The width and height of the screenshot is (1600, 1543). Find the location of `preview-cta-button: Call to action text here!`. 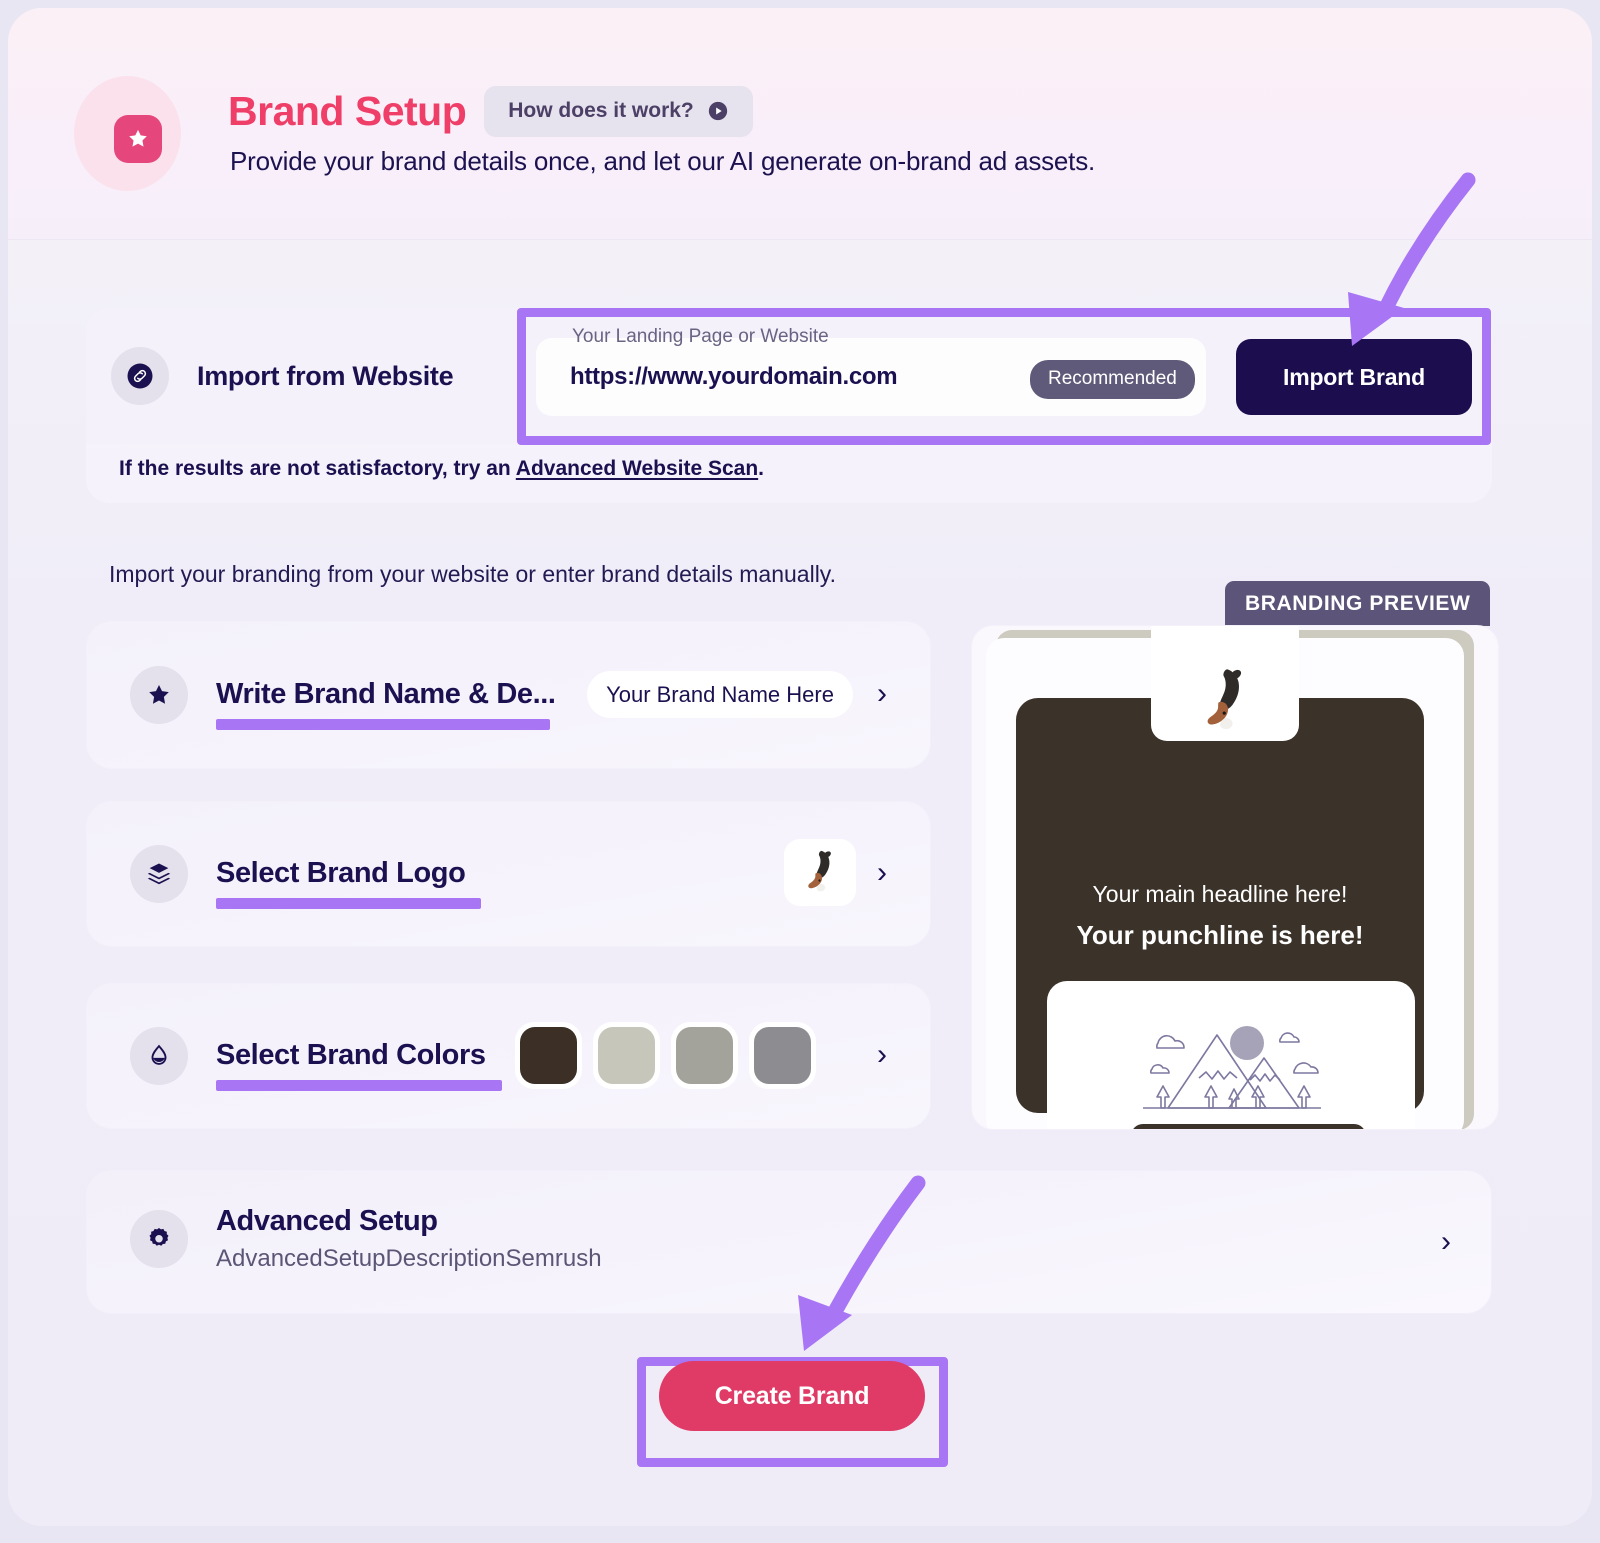

preview-cta-button: Call to action text here! is located at coordinates (1248, 1126).